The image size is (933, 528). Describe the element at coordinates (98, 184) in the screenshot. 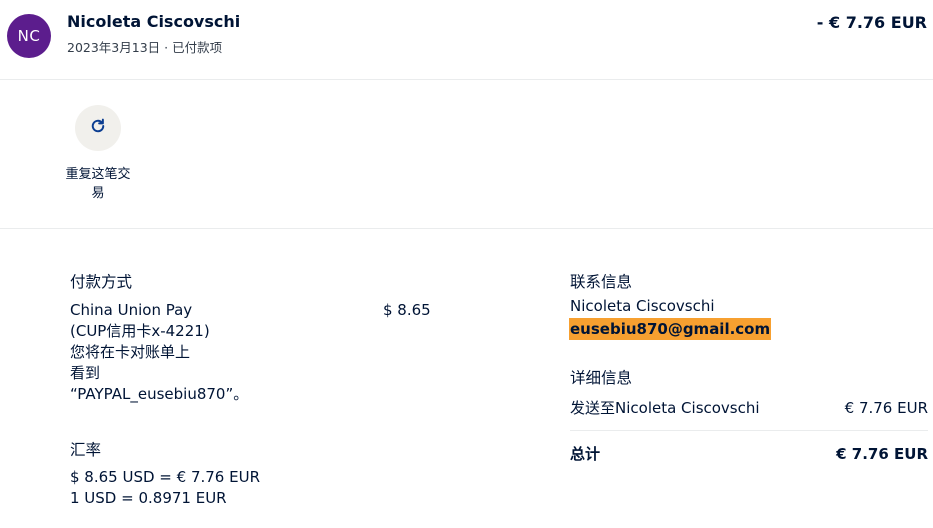

I see `repeat-transaction-label: 重复这笔交易` at that location.